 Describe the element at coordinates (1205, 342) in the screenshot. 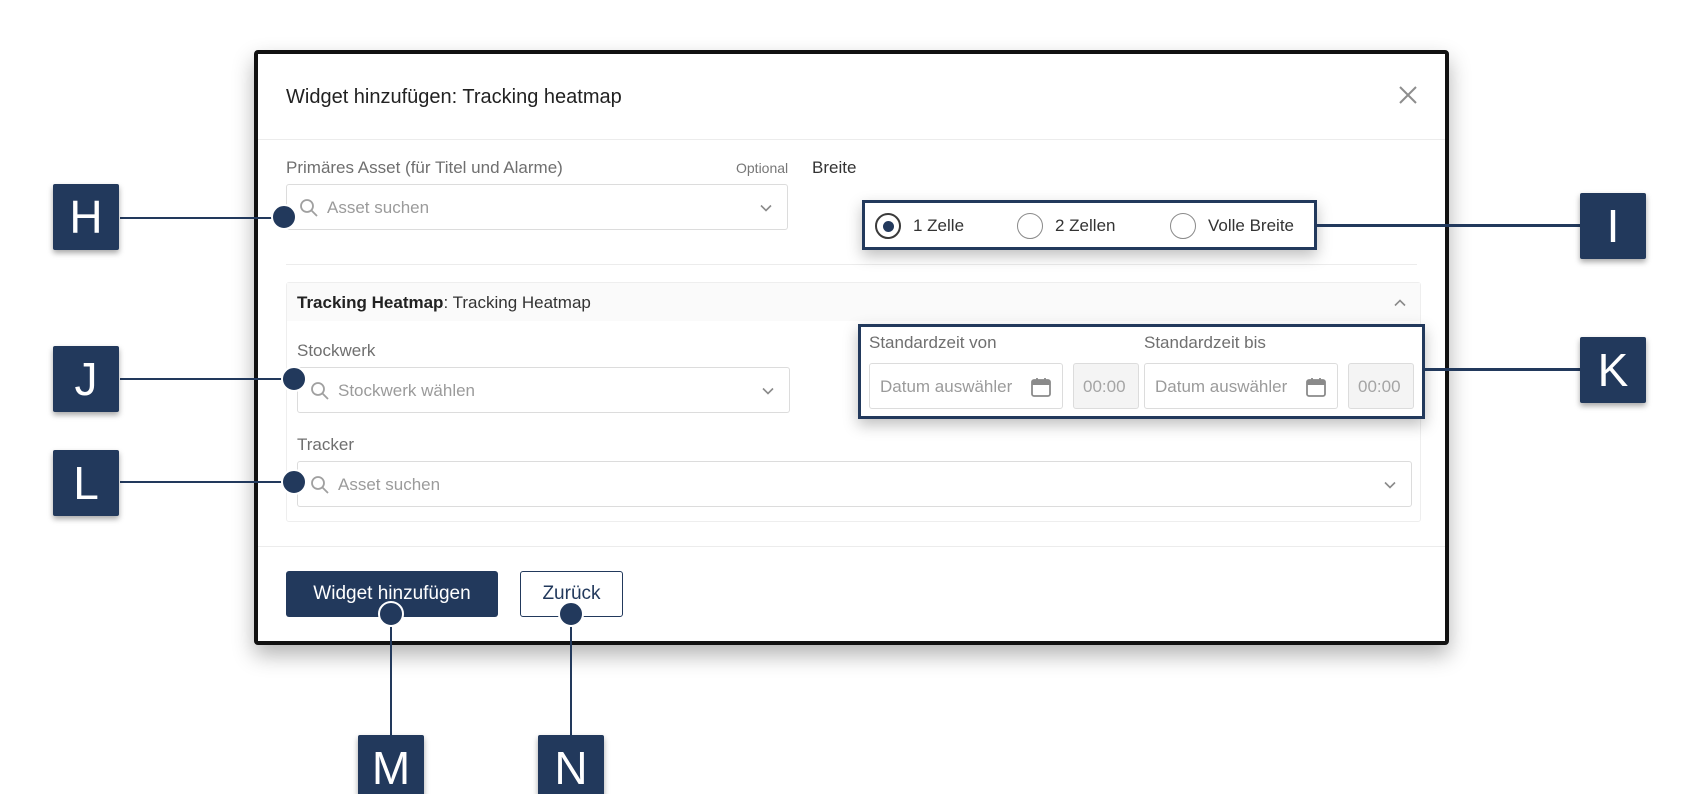

I see `time-to-label: Standardzeit bis` at that location.